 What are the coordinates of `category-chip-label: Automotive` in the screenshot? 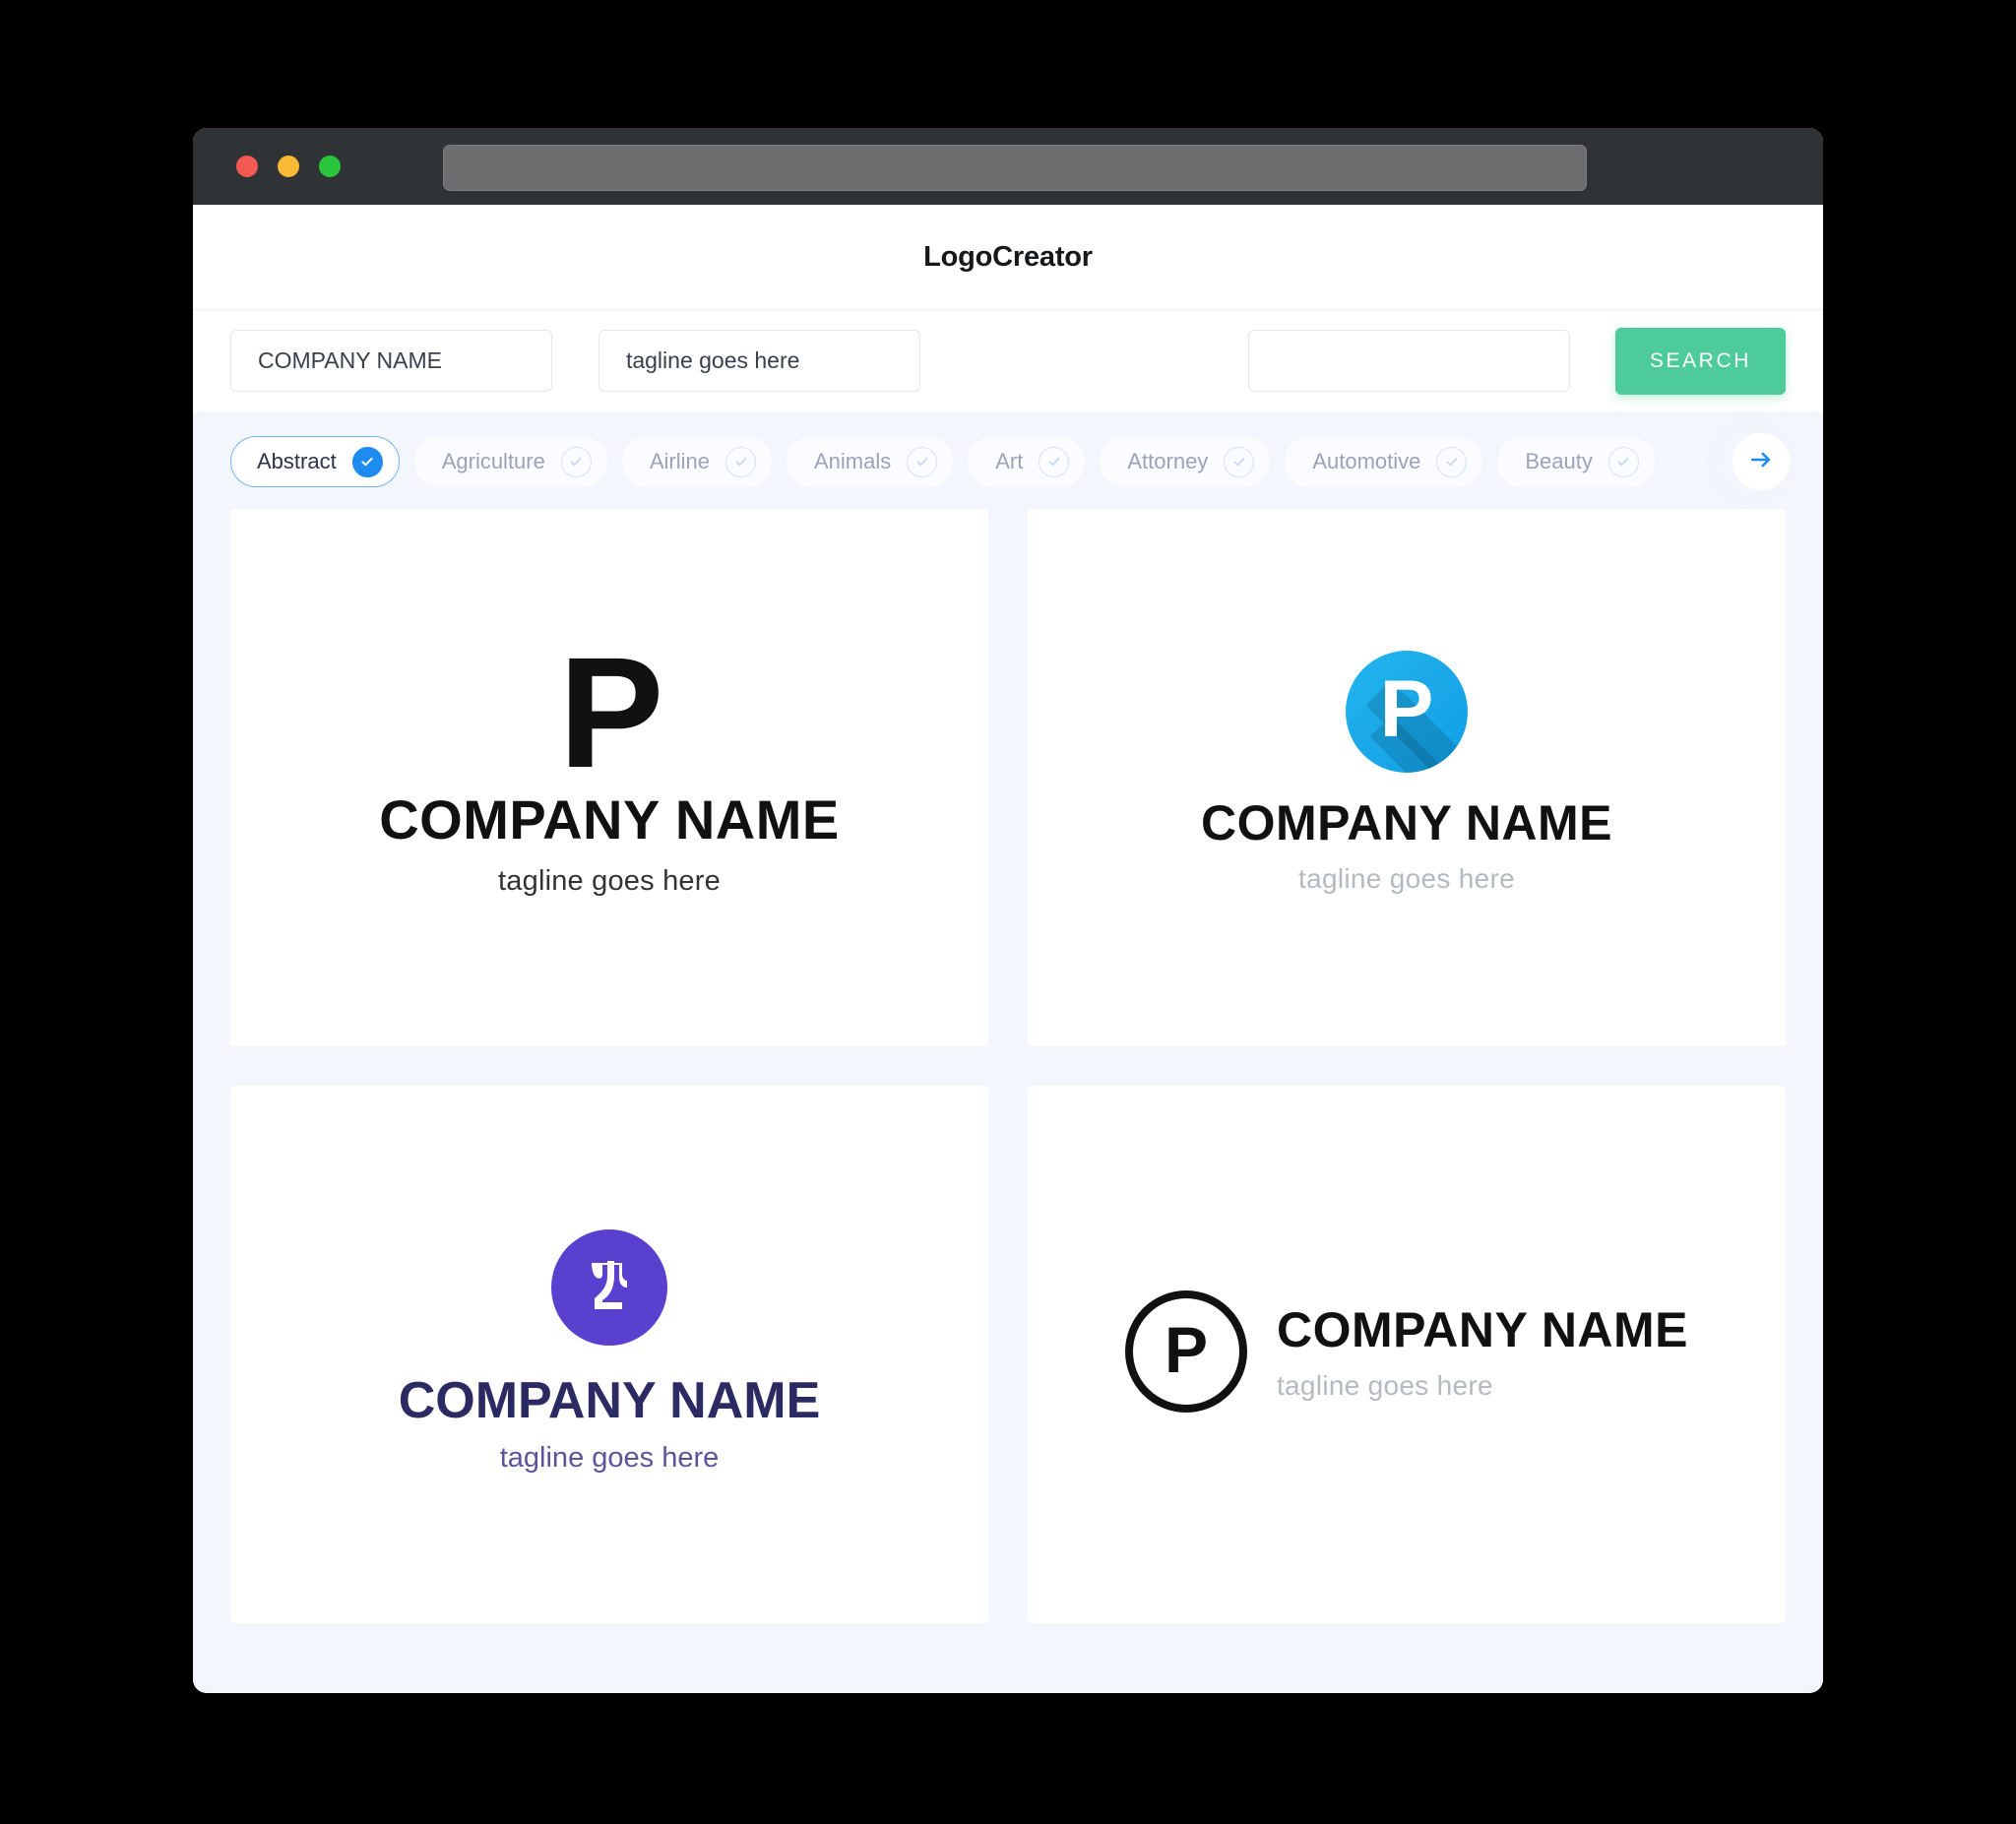 It's located at (1366, 461).